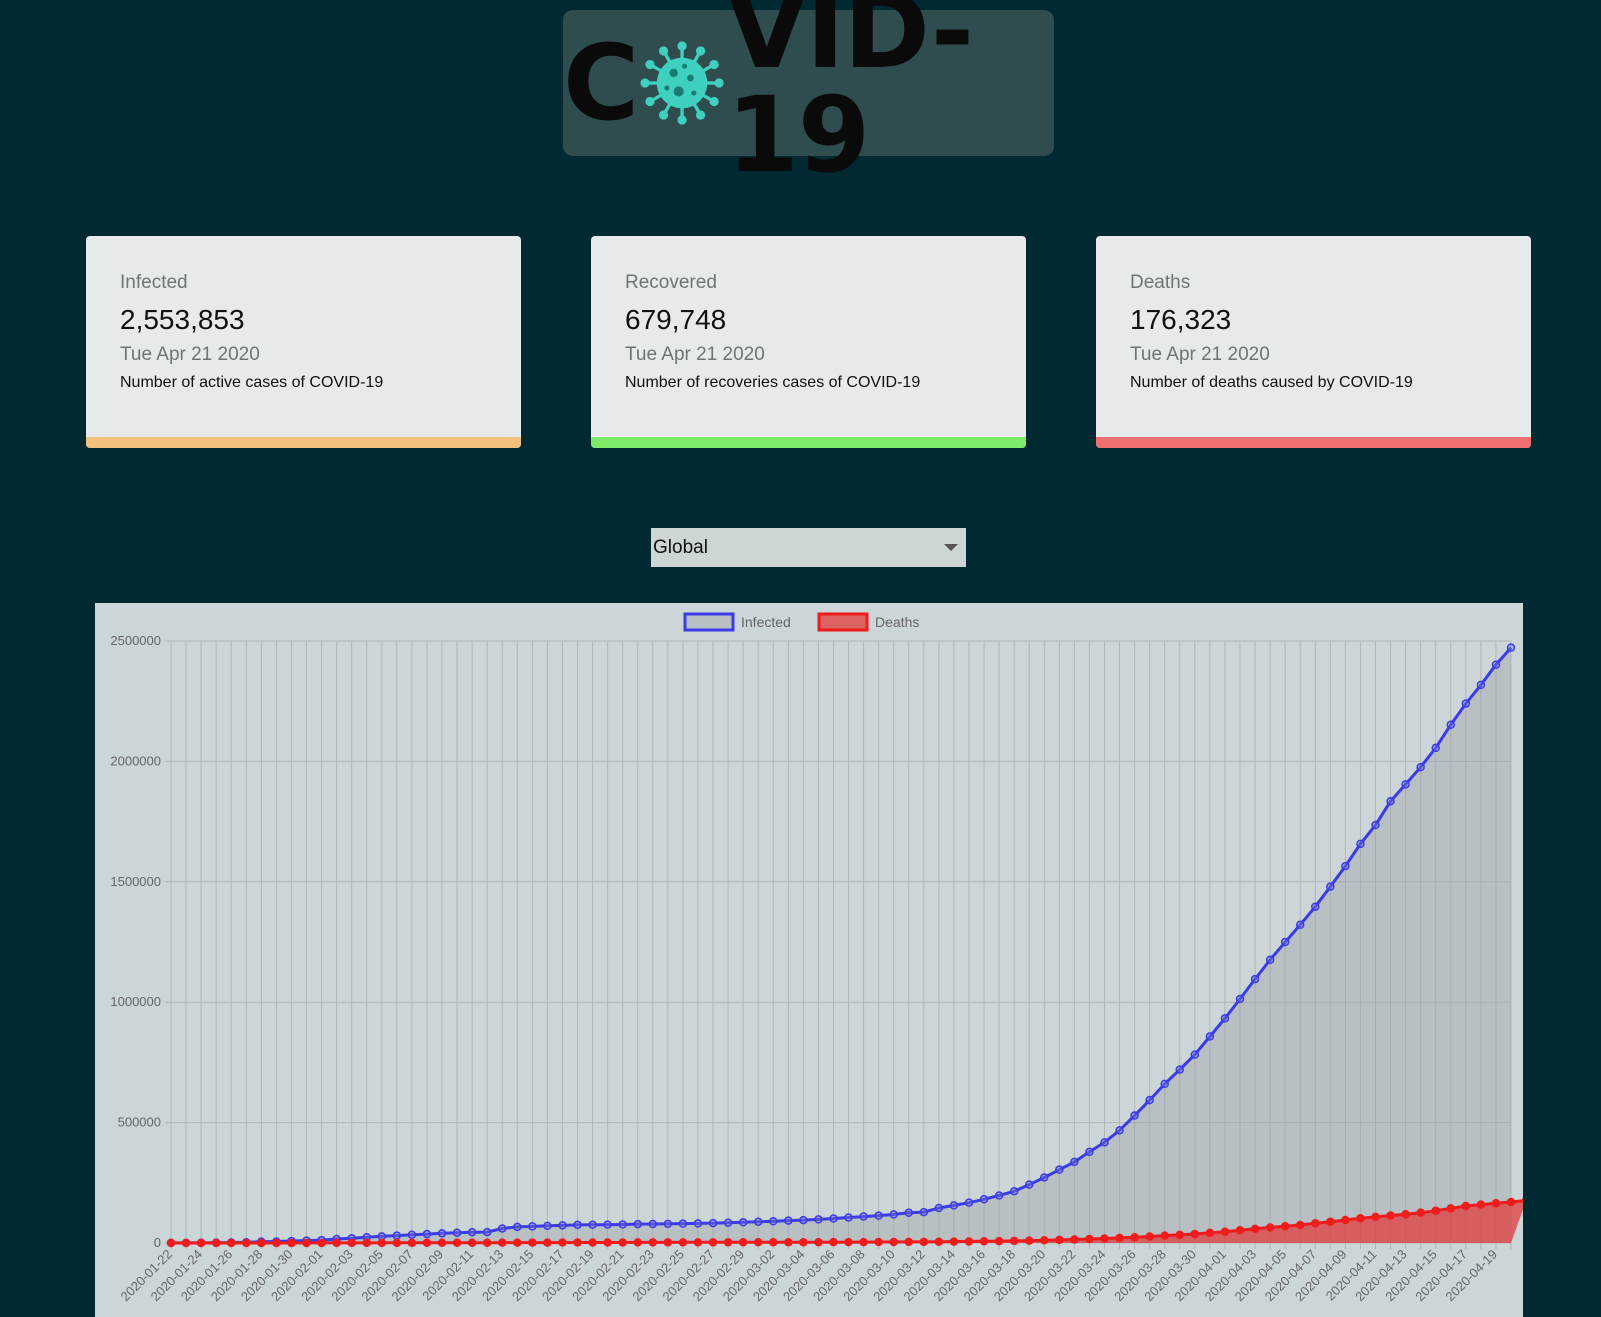  I want to click on y-tick-label: 0, so click(157, 1242).